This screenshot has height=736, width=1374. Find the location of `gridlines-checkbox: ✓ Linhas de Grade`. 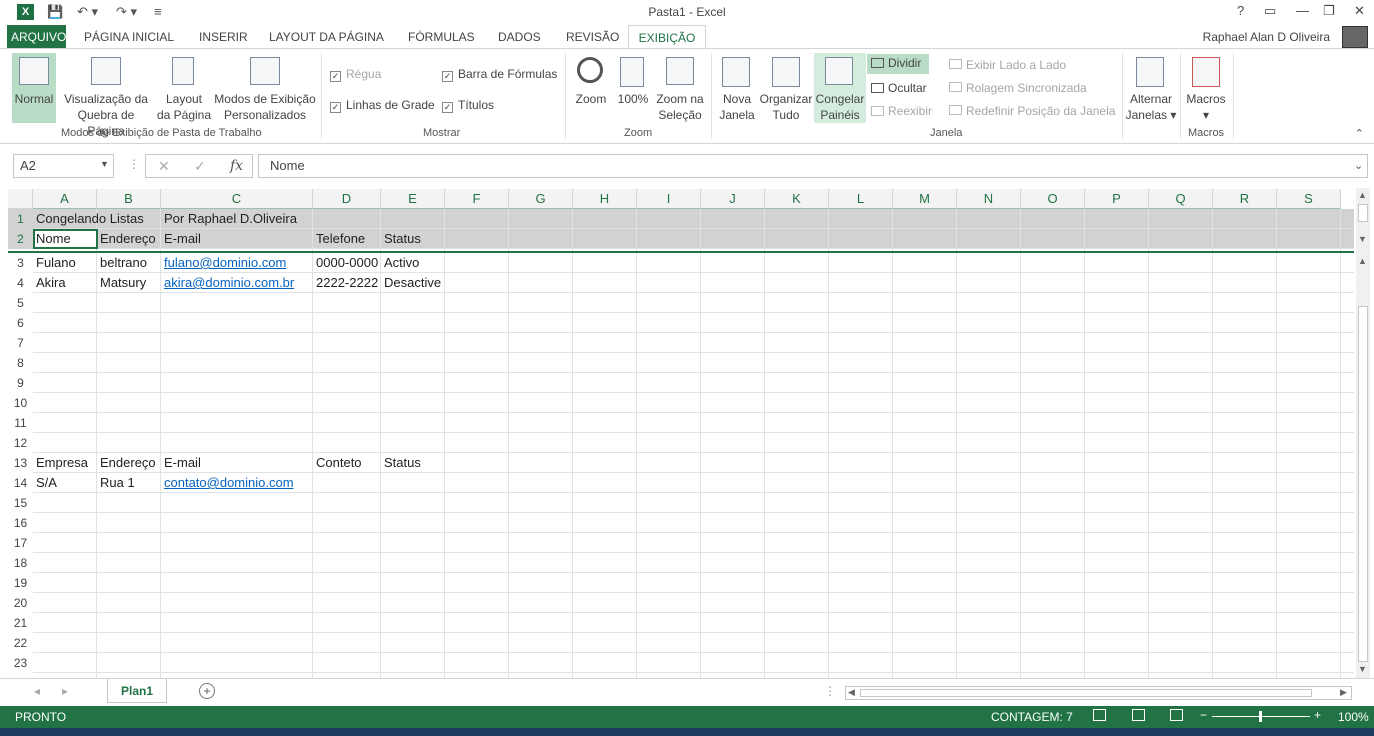

gridlines-checkbox: ✓ Linhas de Grade is located at coordinates (382, 105).